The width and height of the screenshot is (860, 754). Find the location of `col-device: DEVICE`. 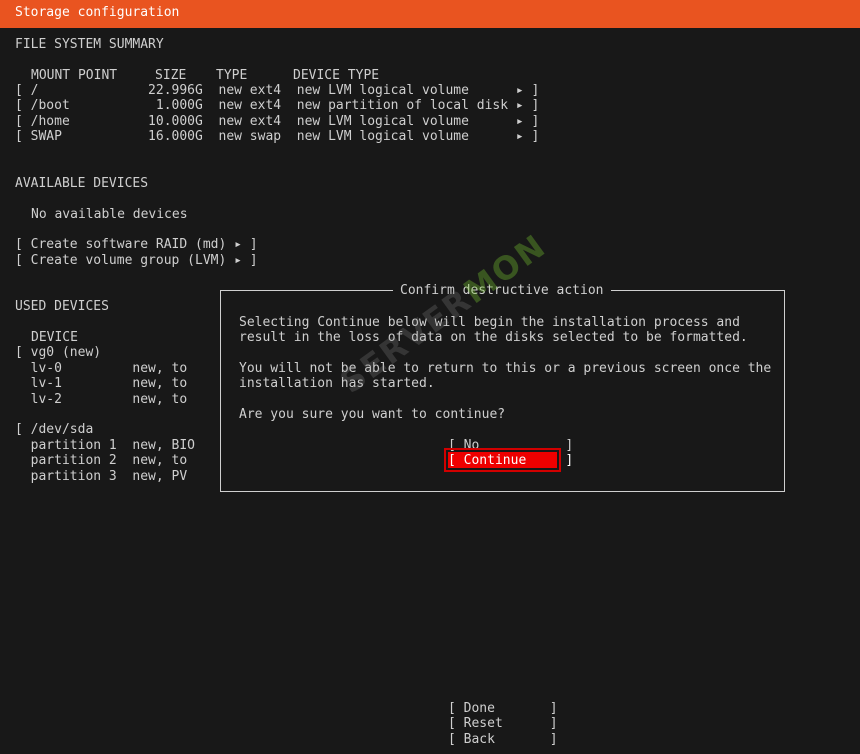

col-device: DEVICE is located at coordinates (54, 337).